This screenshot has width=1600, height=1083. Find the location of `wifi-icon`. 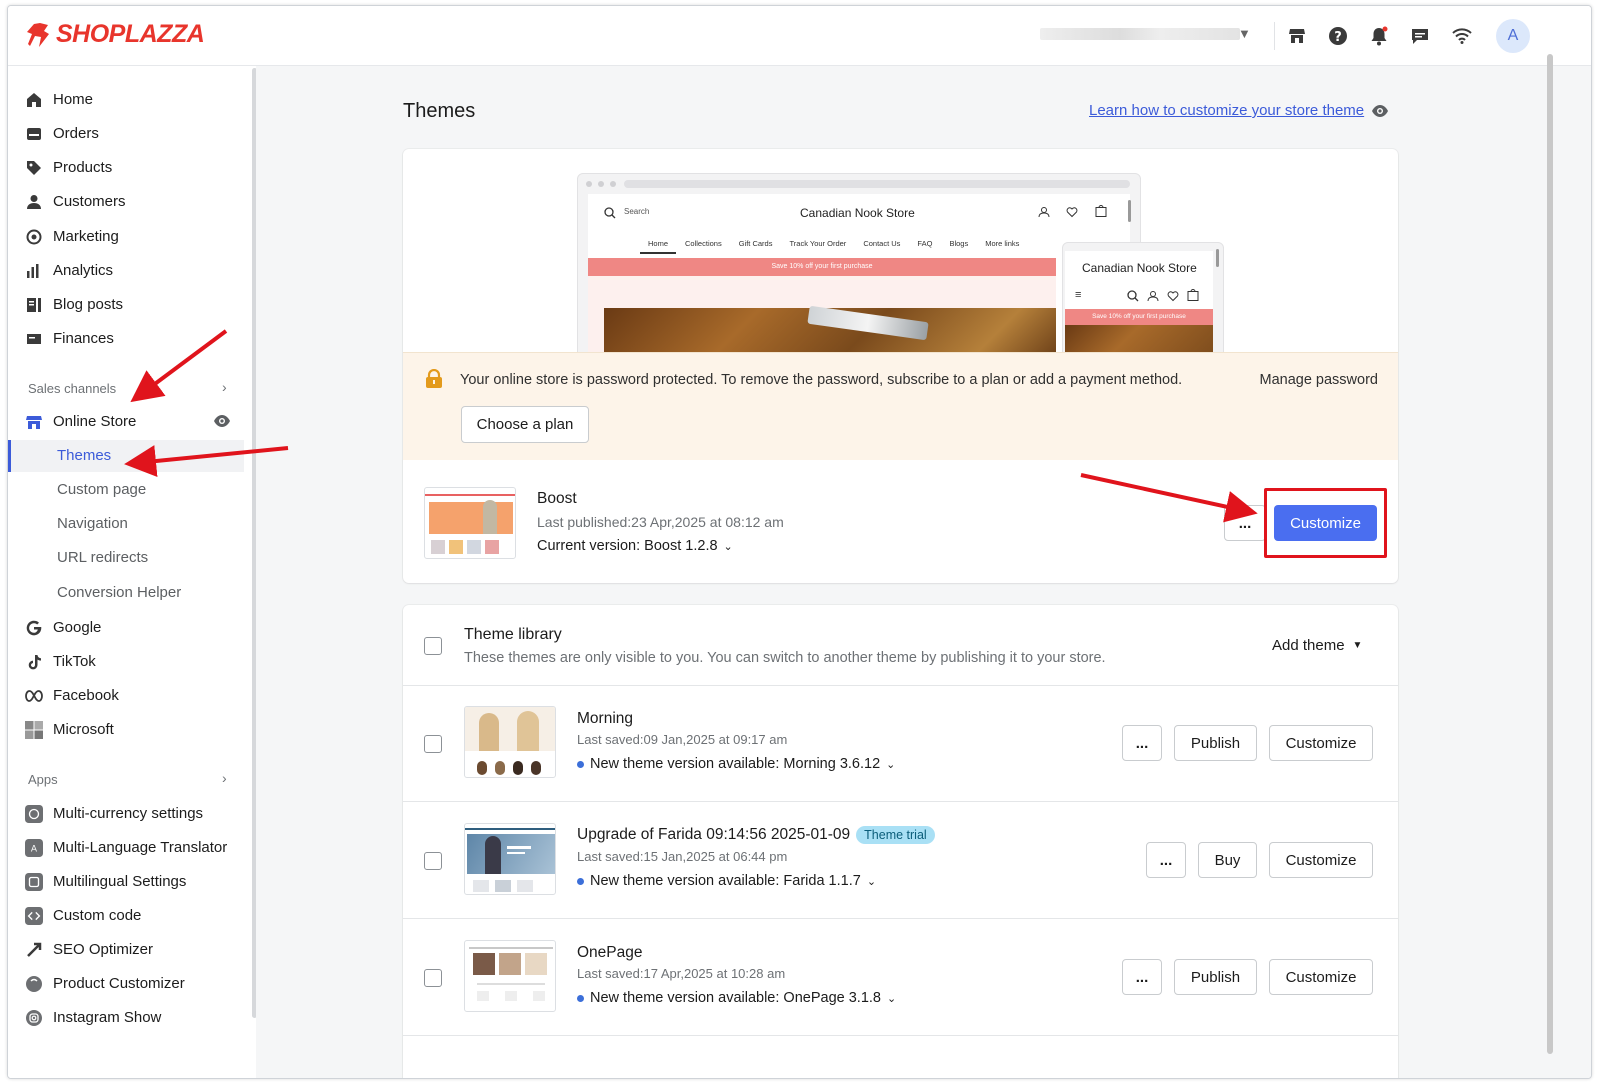

wifi-icon is located at coordinates (1462, 36).